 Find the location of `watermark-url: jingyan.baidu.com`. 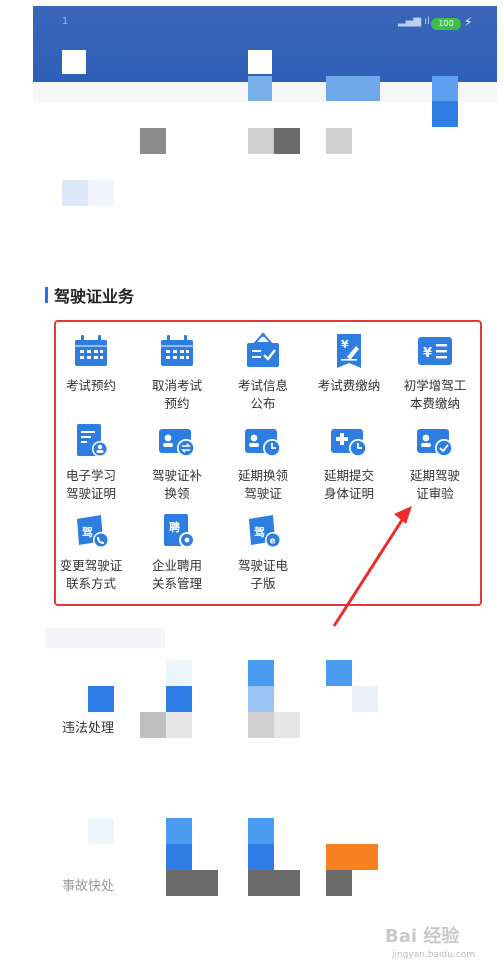

watermark-url: jingyan.baidu.com is located at coordinates (434, 955).